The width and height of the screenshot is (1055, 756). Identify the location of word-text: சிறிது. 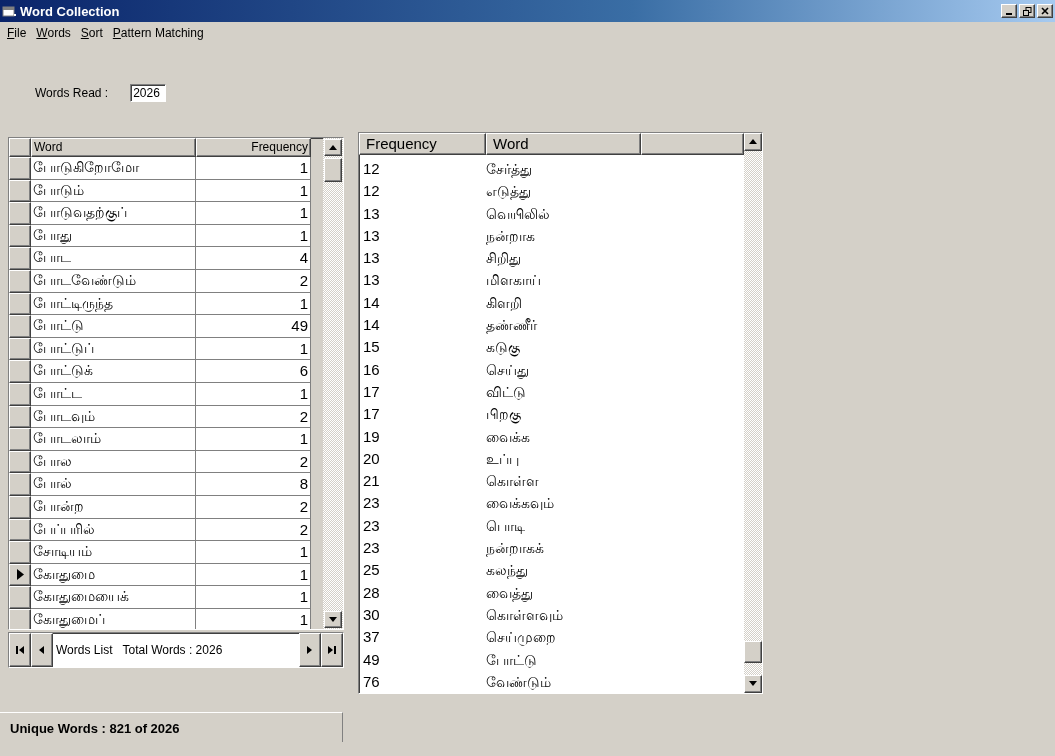
(504, 259).